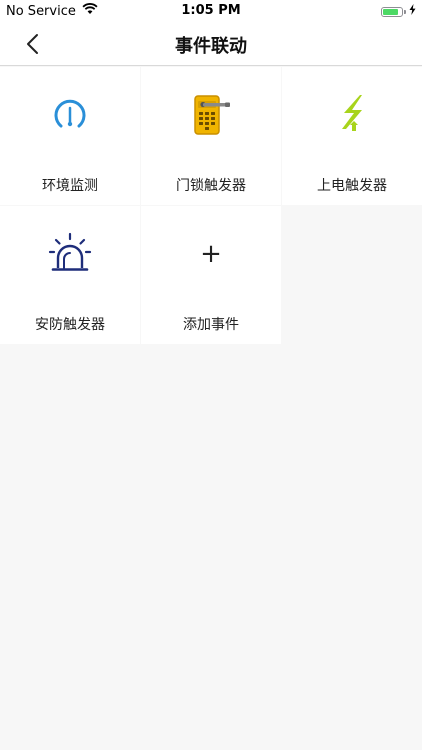 Image resolution: width=422 pixels, height=750 pixels. I want to click on plus-icon: +, so click(211, 254).